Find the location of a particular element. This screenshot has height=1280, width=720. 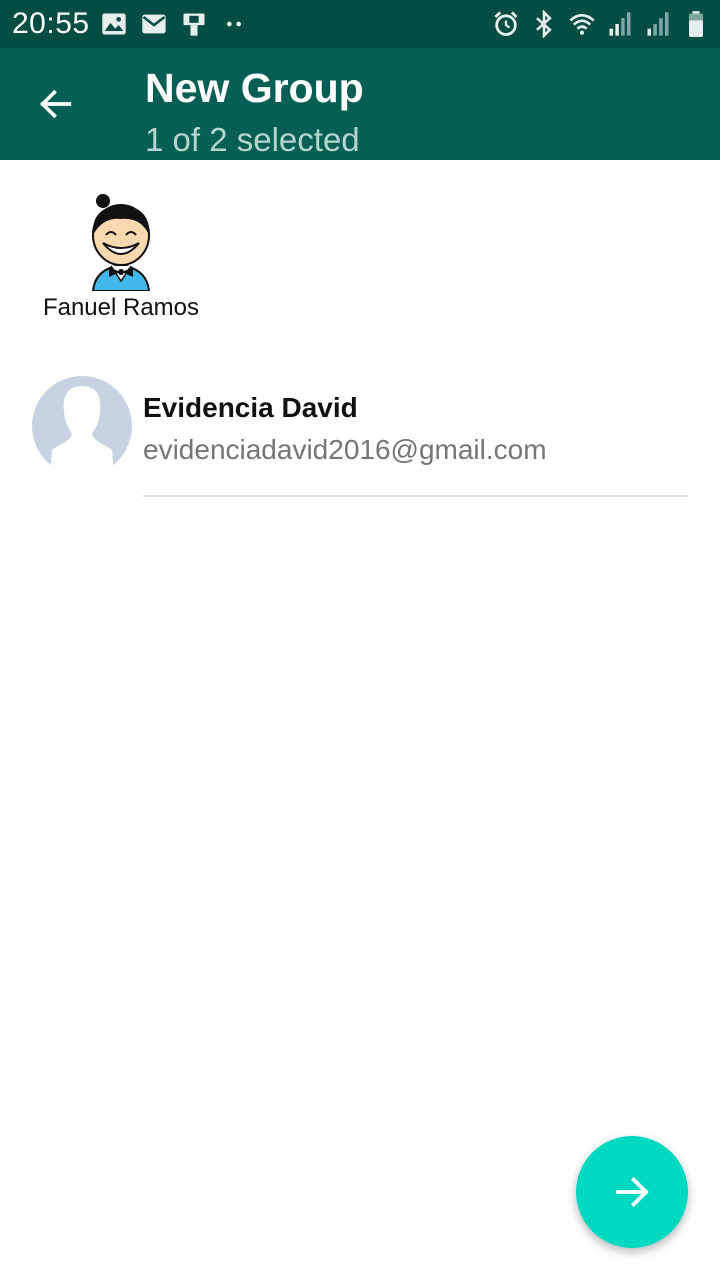

image-icon is located at coordinates (114, 24).